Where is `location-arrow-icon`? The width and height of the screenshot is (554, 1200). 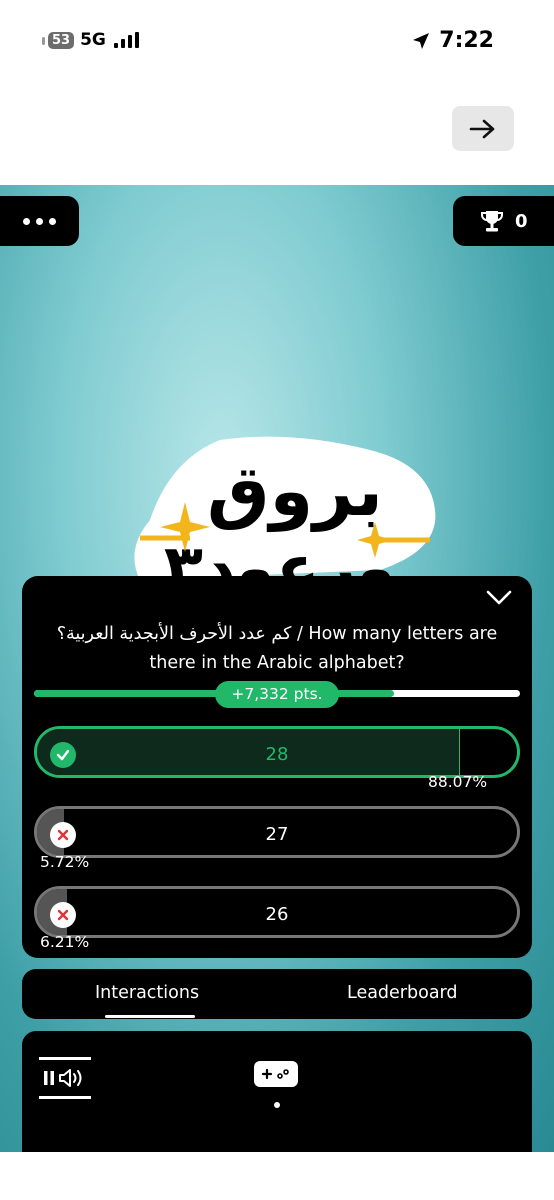 location-arrow-icon is located at coordinates (421, 40).